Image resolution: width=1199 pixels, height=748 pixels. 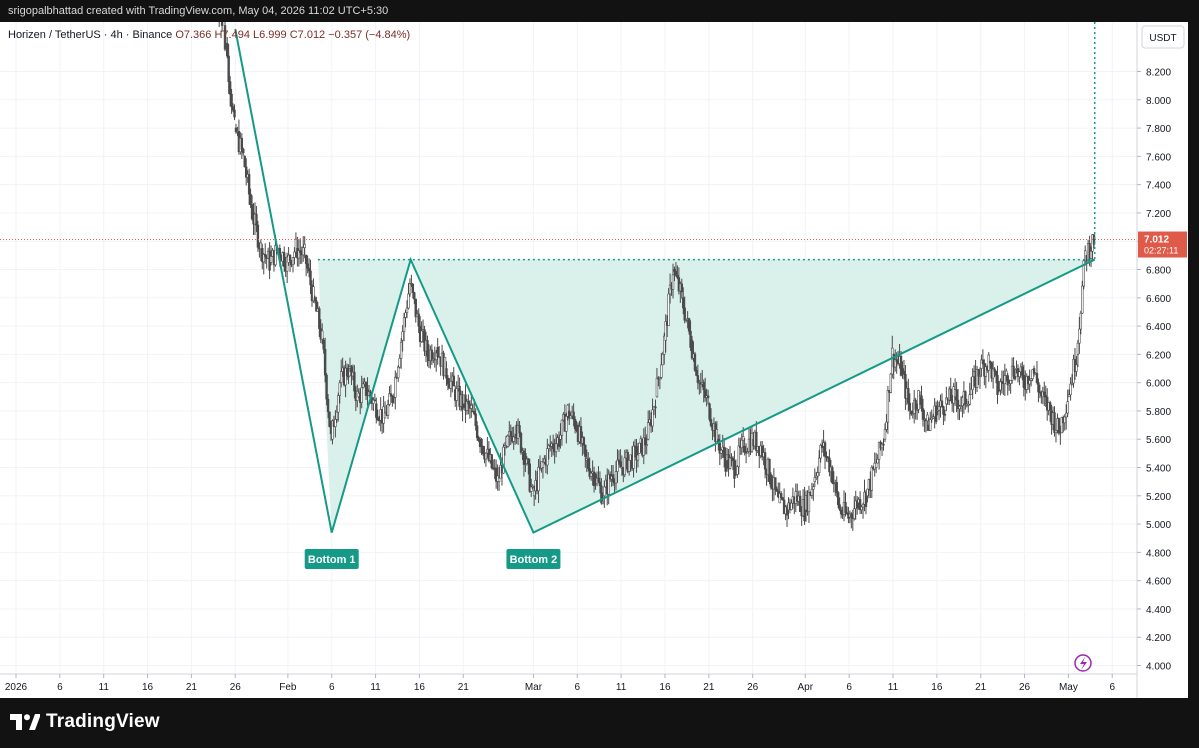 I want to click on lightning-icon-bolt, so click(x=1083, y=663).